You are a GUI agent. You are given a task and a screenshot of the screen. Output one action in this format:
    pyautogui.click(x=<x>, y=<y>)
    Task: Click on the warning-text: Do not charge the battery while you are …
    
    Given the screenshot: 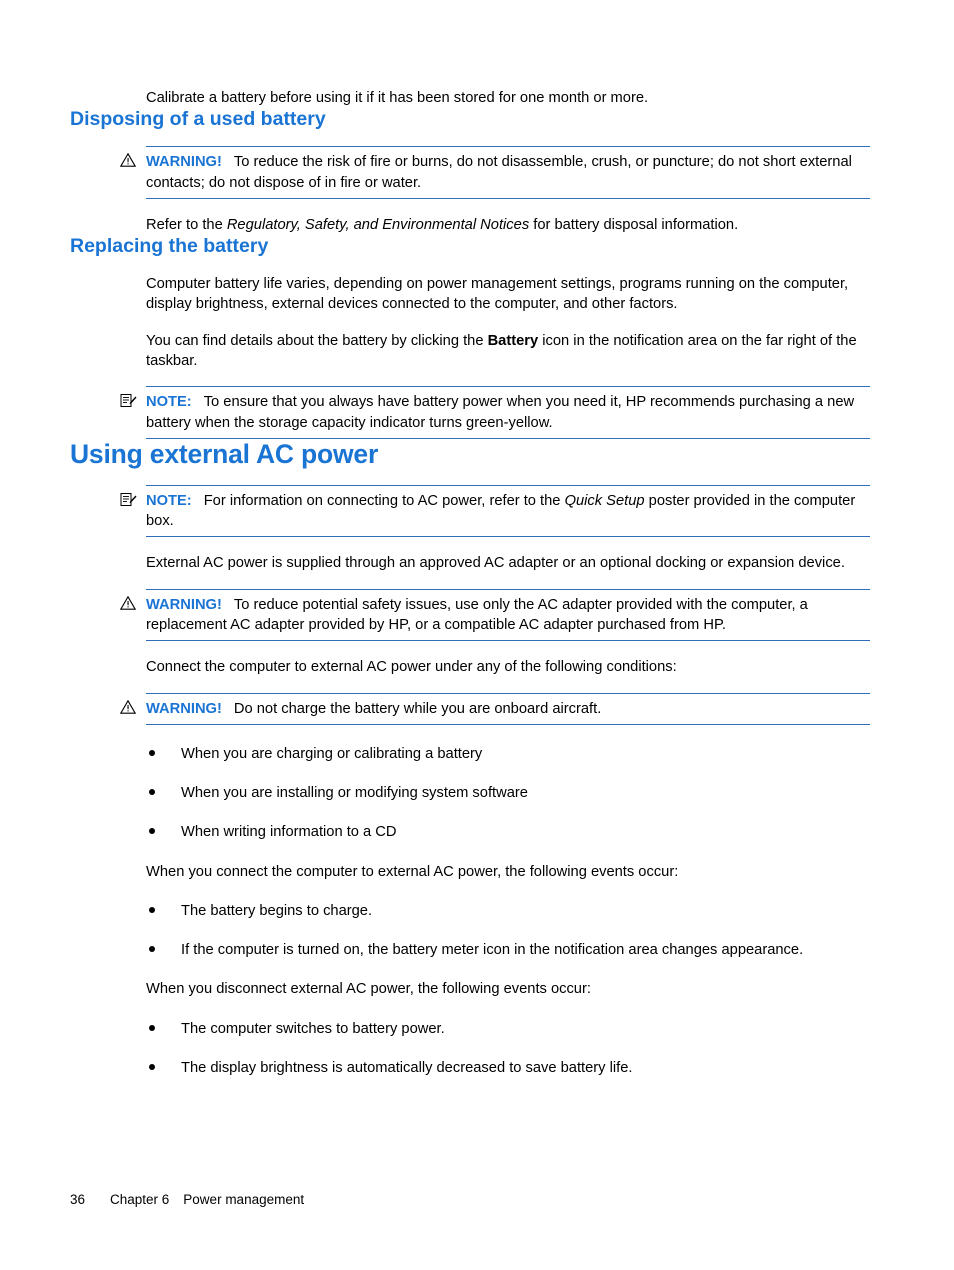 What is the action you would take?
    pyautogui.click(x=417, y=708)
    